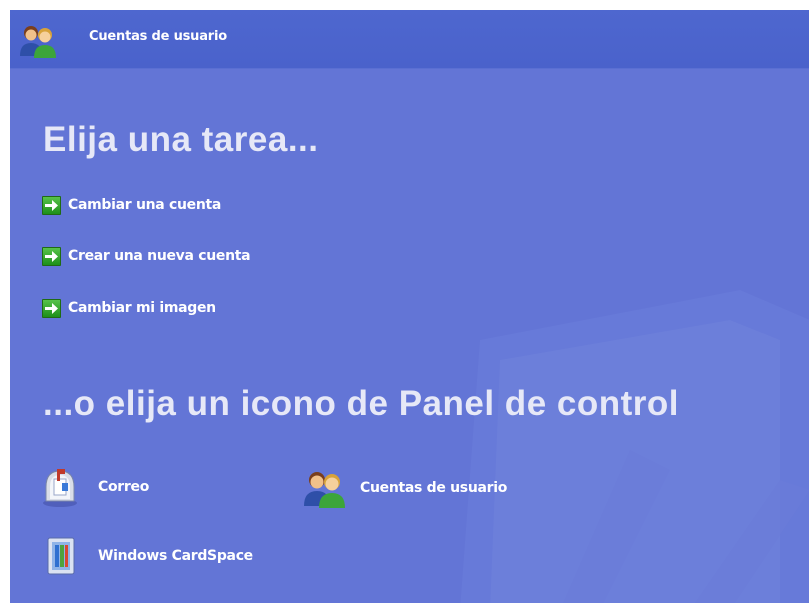 This screenshot has width=809, height=603. What do you see at coordinates (145, 205) in the screenshot?
I see `task-label: Cambiar una cuenta` at bounding box center [145, 205].